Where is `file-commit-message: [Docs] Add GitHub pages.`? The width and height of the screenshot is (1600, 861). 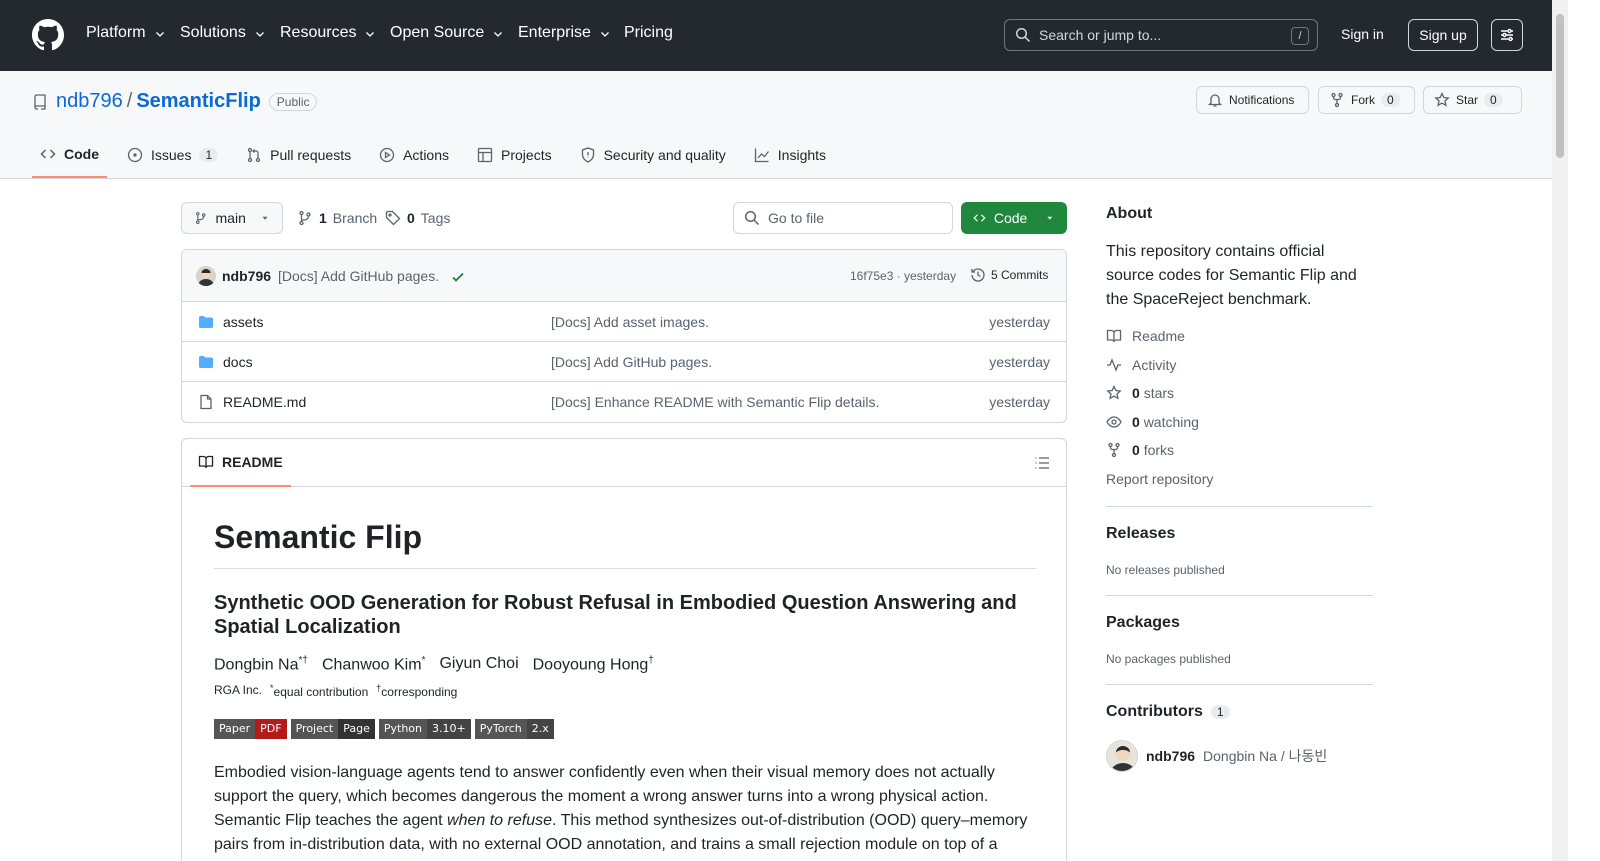 file-commit-message: [Docs] Add GitHub pages. is located at coordinates (631, 362).